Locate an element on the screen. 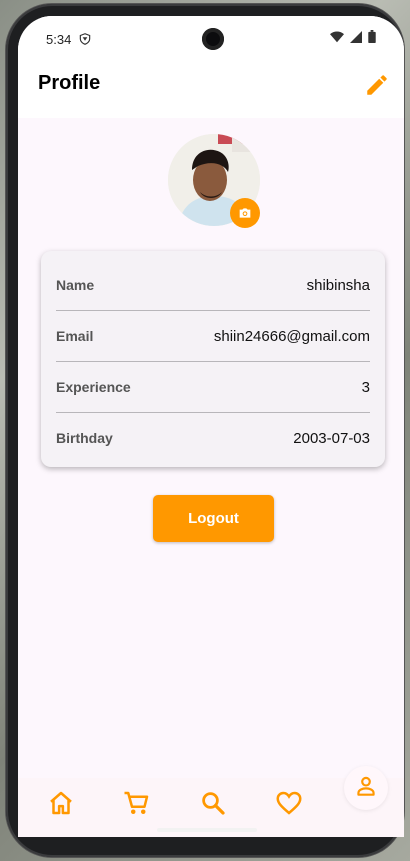 Image resolution: width=410 pixels, height=861 pixels. front-camera is located at coordinates (213, 39).